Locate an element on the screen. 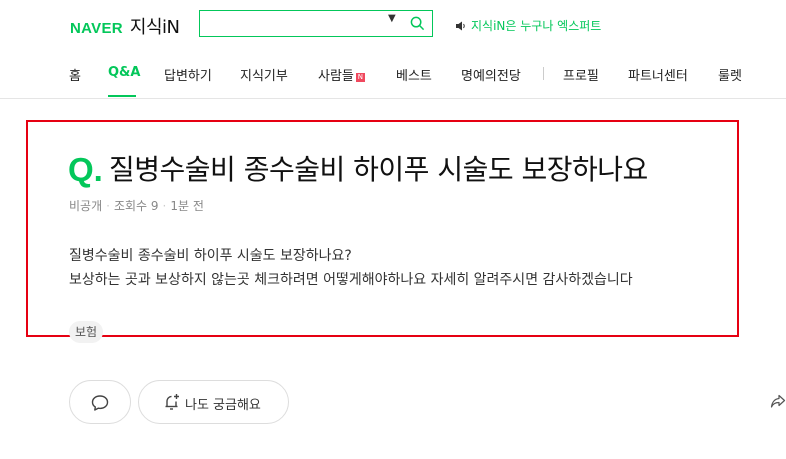 This screenshot has height=459, width=786. question-meta: 비공개 · 조회수 9 · 1분 전 is located at coordinates (136, 206).